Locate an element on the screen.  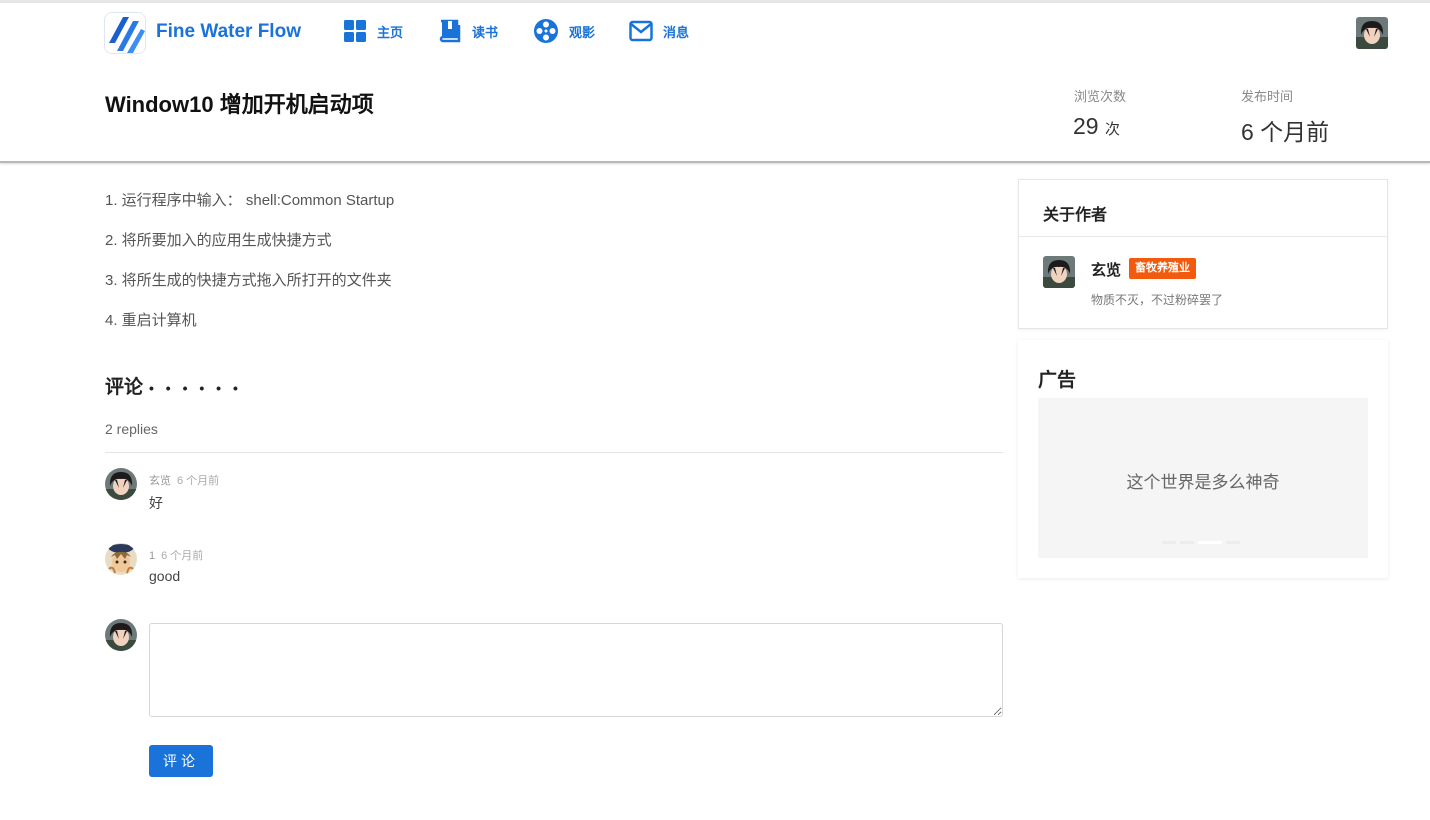
nav-label-home: 主页 is located at coordinates (390, 32).